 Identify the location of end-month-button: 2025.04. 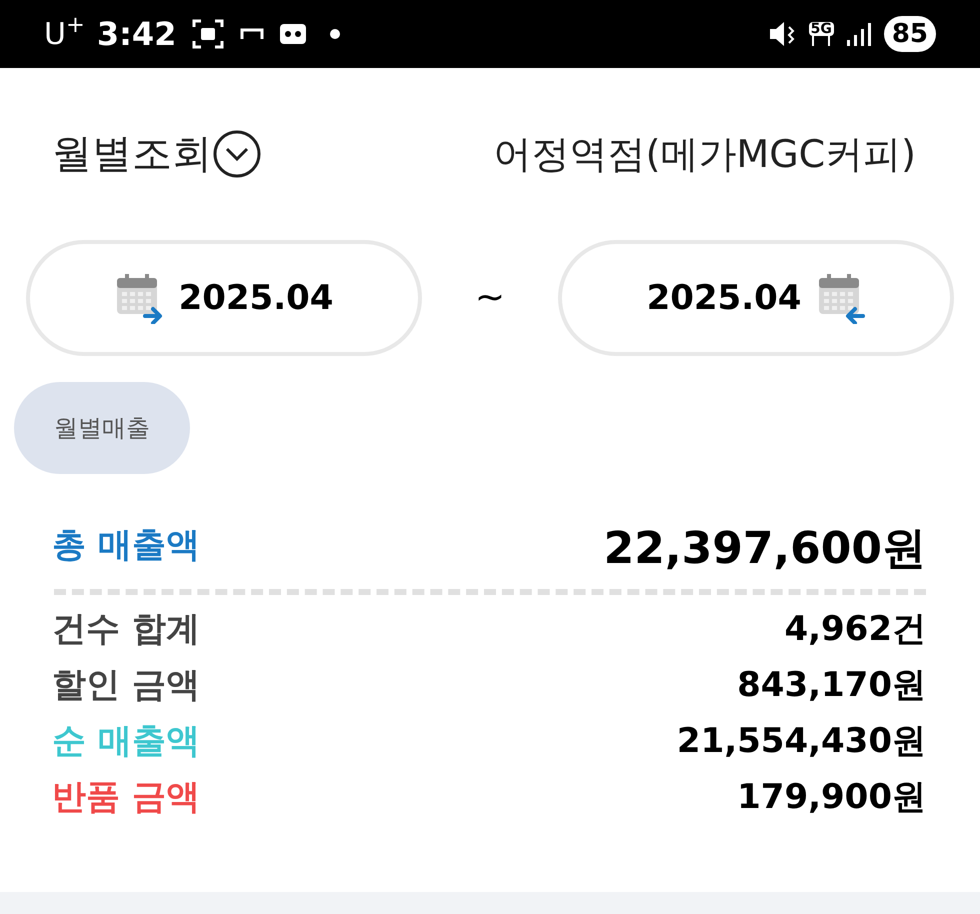
(756, 298).